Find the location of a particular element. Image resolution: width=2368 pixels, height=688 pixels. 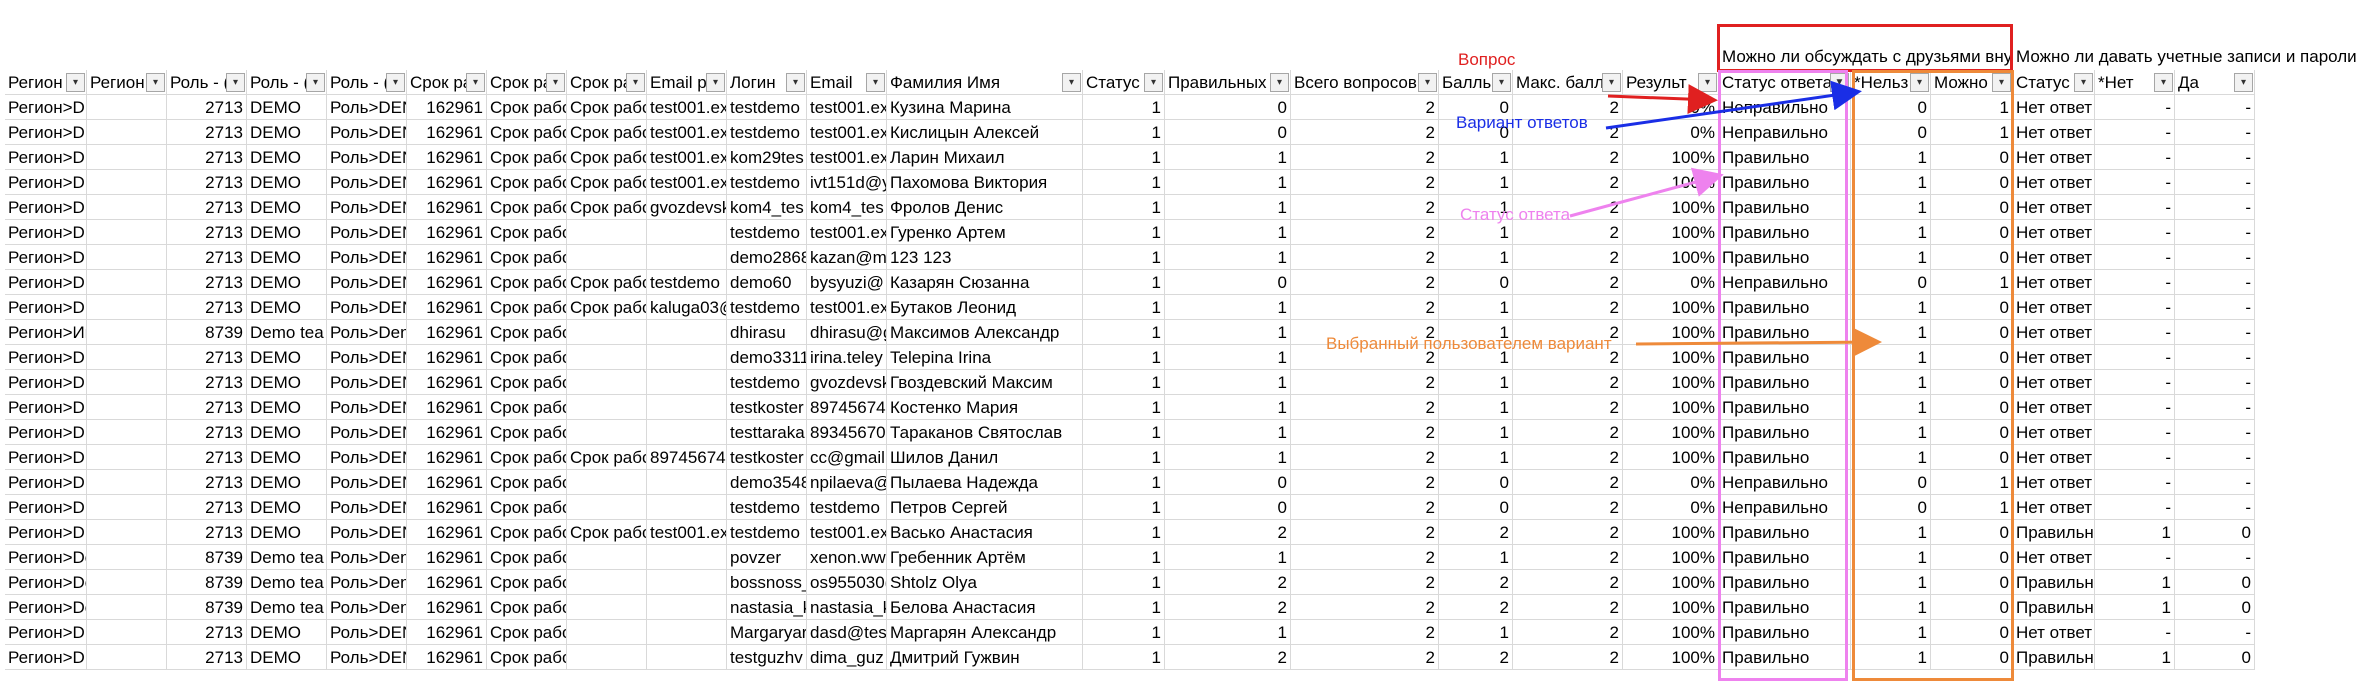

table-cell: bossnoss_ is located at coordinates (767, 582).